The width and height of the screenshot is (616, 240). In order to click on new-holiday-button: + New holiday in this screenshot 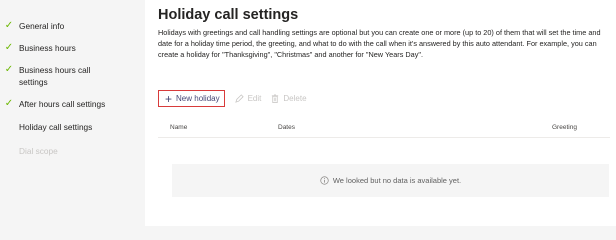, I will do `click(191, 98)`.